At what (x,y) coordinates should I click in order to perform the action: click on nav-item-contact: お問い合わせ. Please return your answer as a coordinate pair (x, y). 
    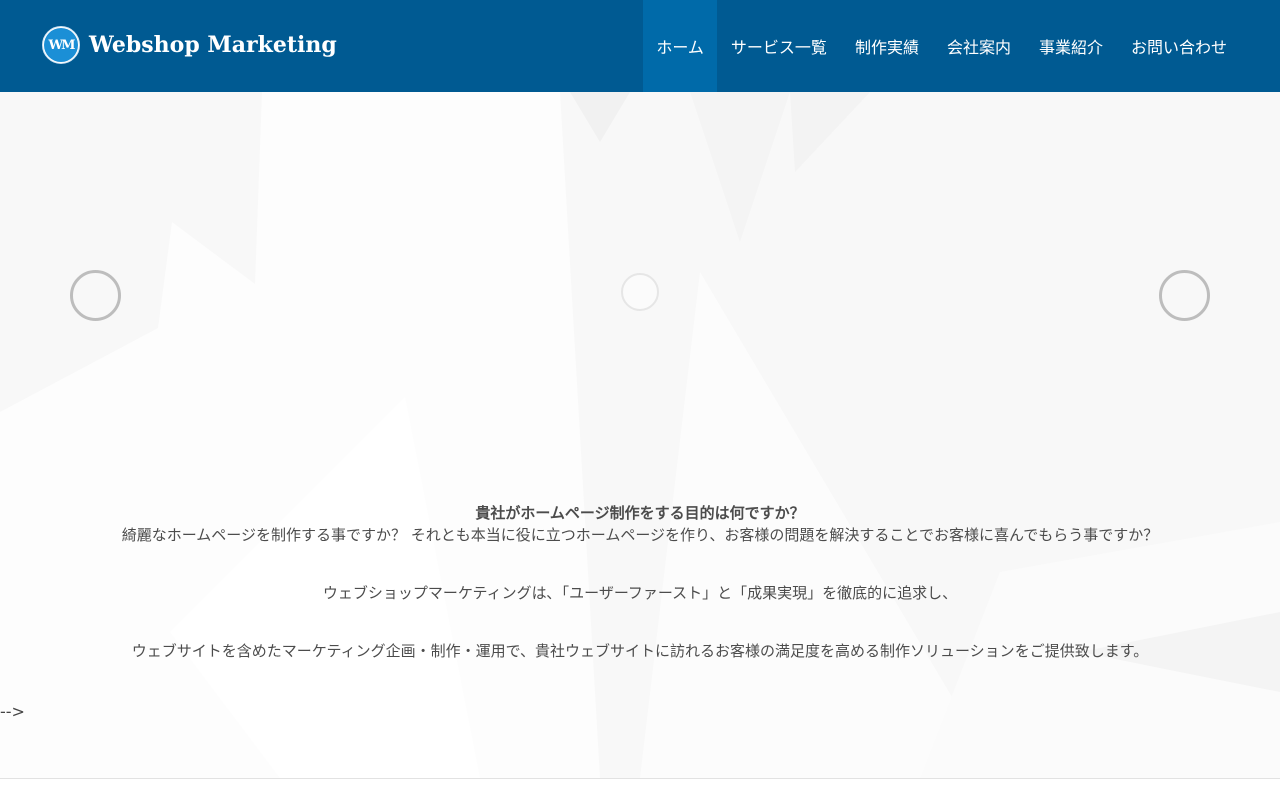
    Looking at the image, I should click on (1179, 46).